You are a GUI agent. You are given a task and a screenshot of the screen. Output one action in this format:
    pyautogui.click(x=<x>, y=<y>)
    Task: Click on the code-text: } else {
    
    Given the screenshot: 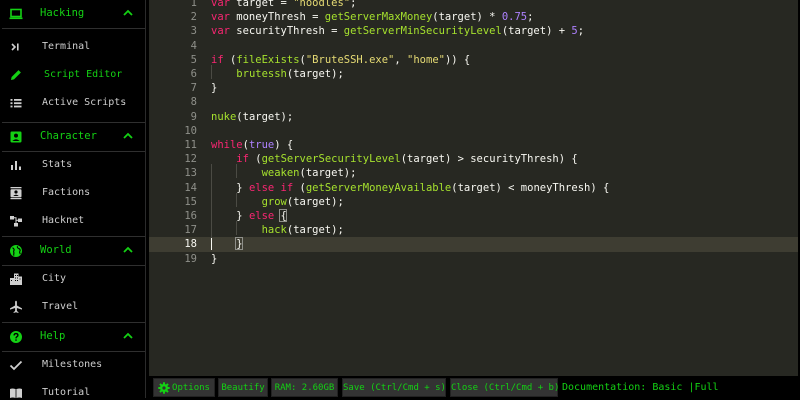 What is the action you would take?
    pyautogui.click(x=249, y=216)
    